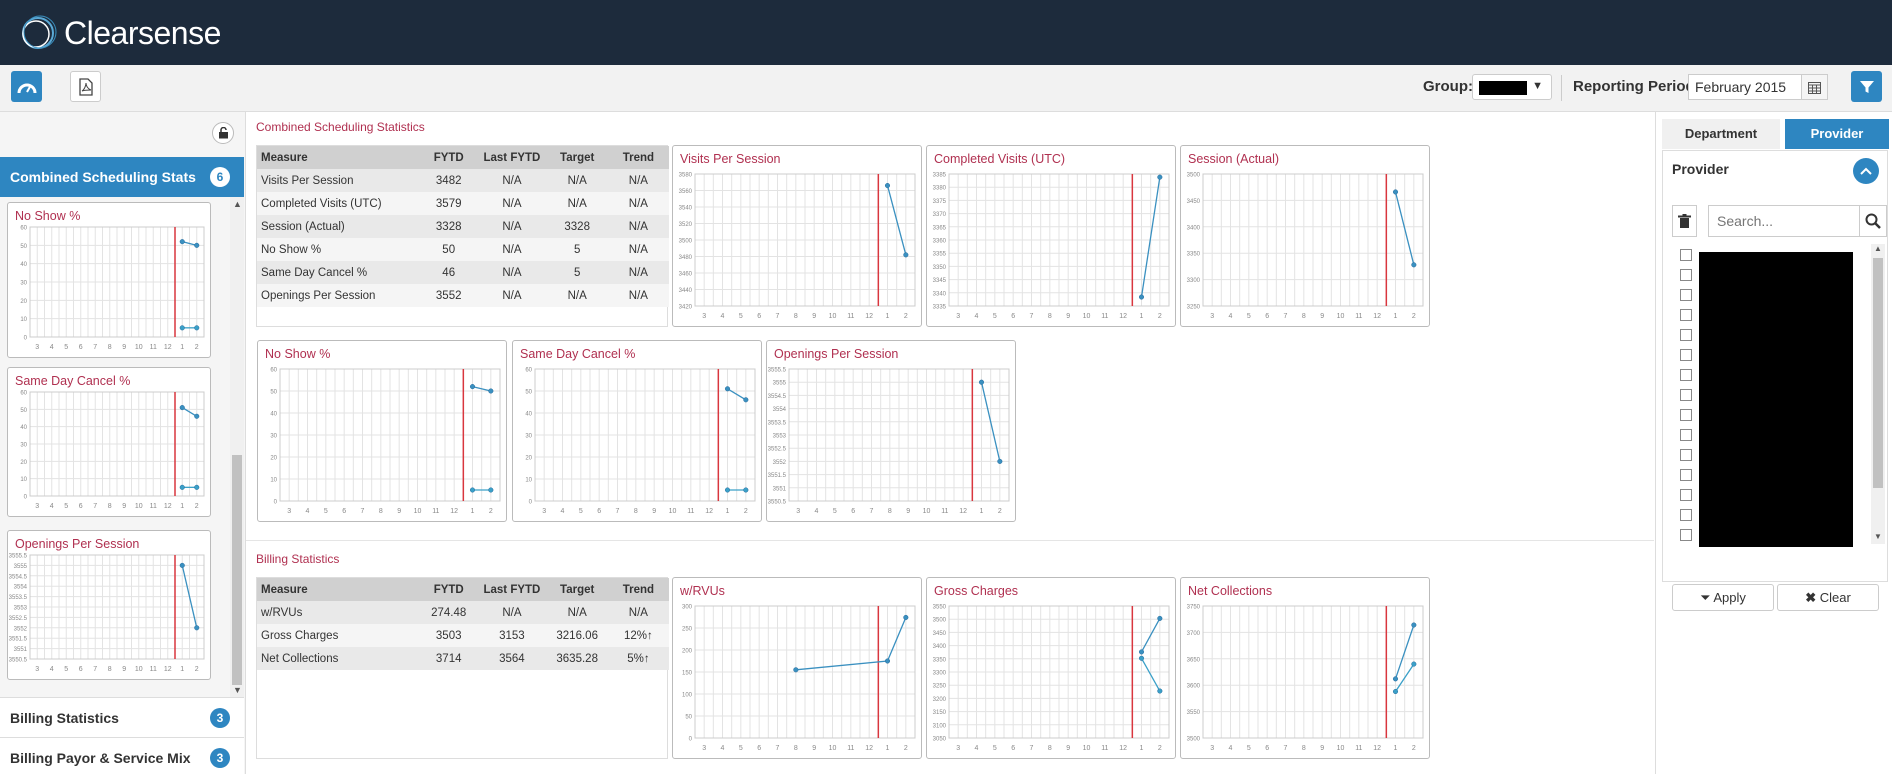 The image size is (1892, 777). What do you see at coordinates (940, 713) in the screenshot?
I see `y-tick-label: 3150` at bounding box center [940, 713].